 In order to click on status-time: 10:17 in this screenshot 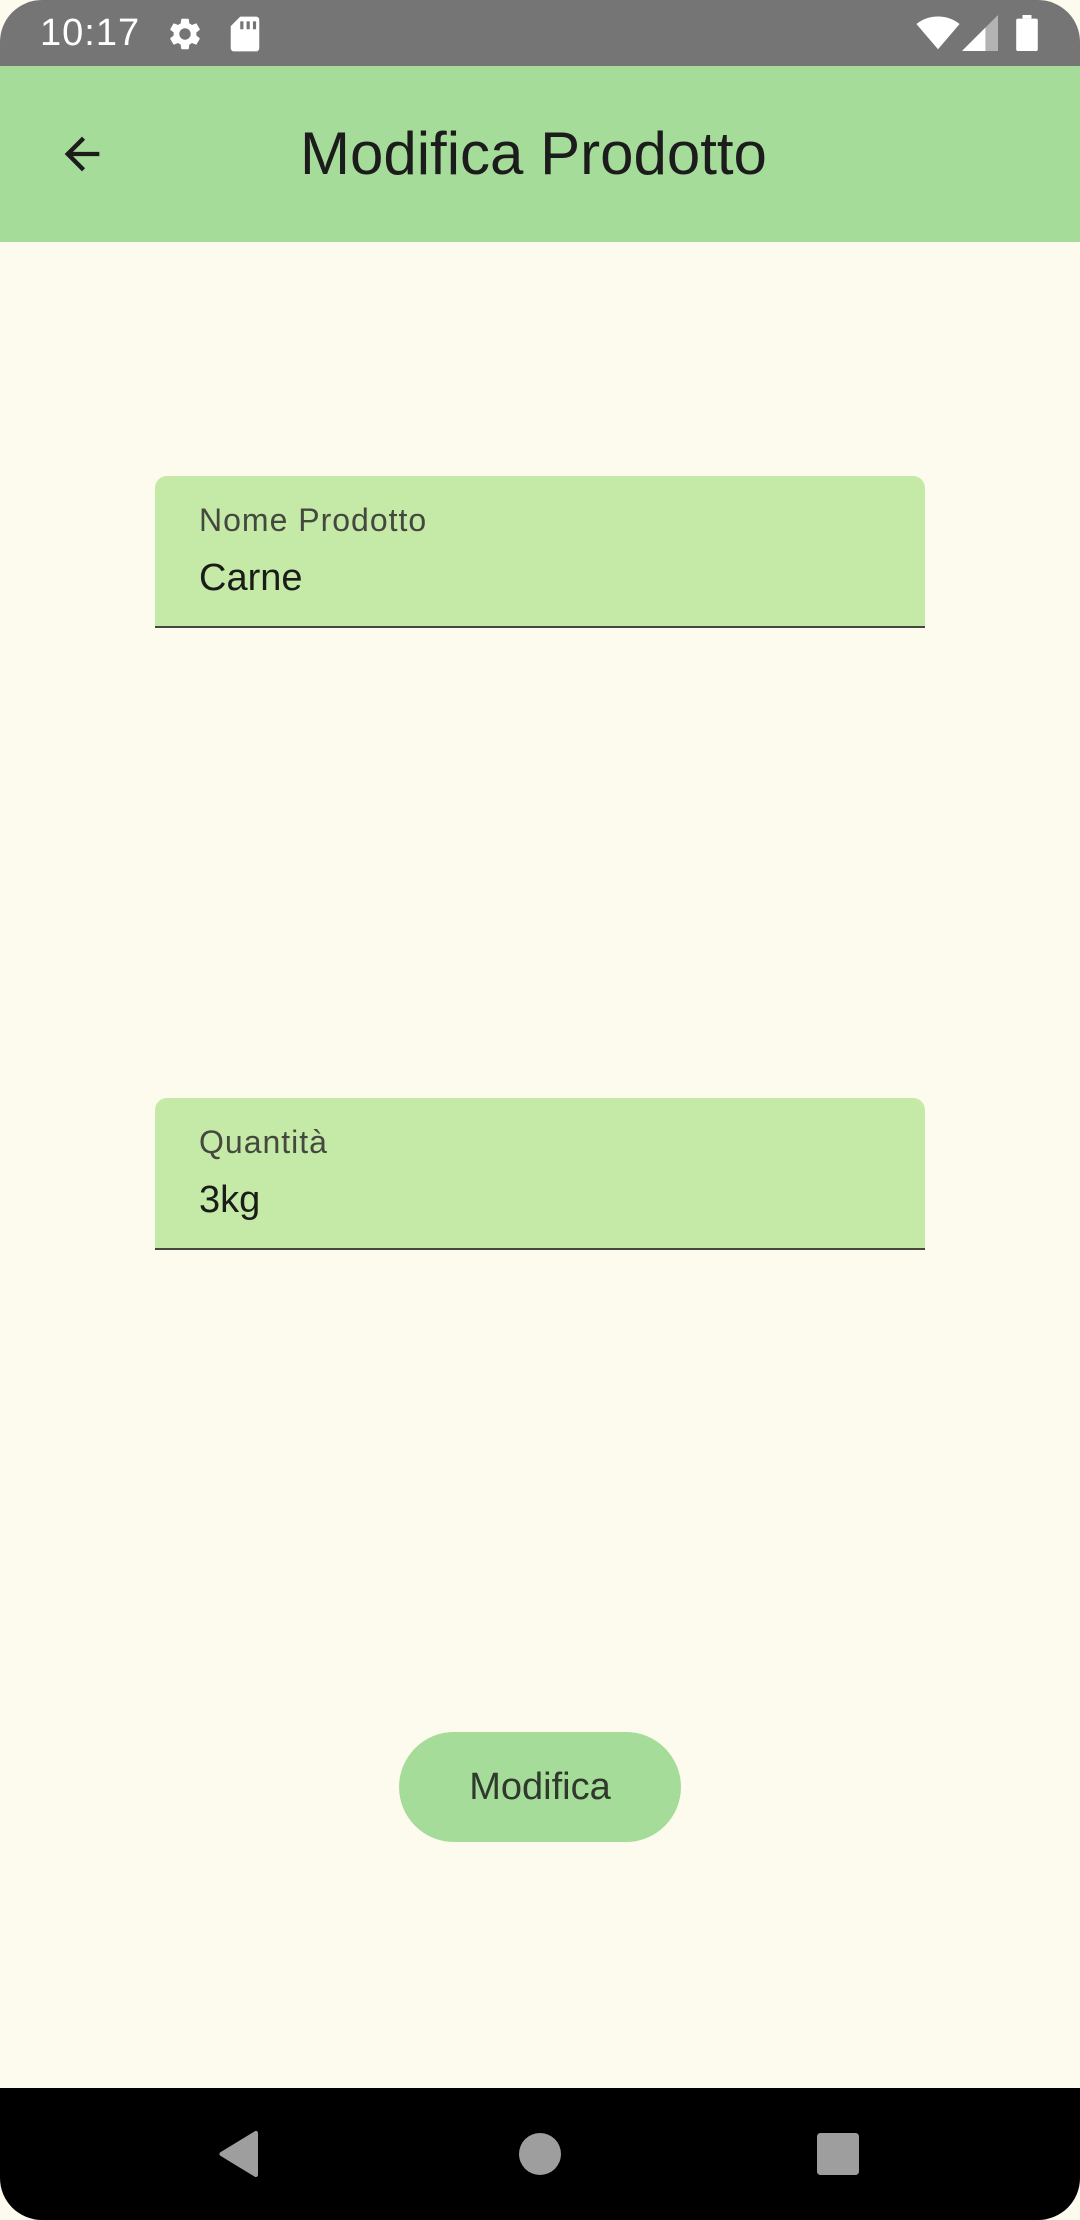, I will do `click(90, 33)`.